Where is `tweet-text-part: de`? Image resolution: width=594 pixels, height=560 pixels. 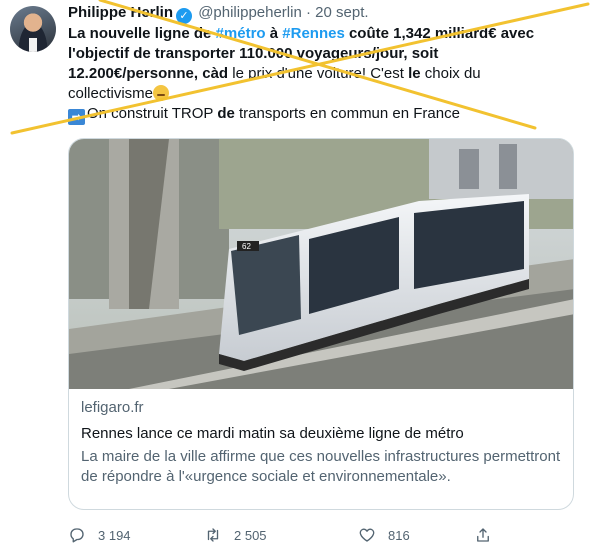 tweet-text-part: de is located at coordinates (226, 113).